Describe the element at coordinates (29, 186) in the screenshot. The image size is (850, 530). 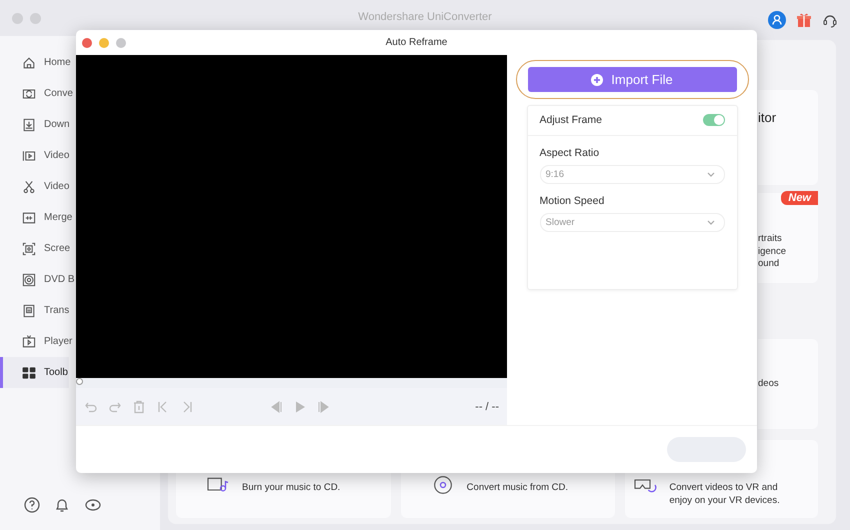
I see `scissors-icon` at that location.